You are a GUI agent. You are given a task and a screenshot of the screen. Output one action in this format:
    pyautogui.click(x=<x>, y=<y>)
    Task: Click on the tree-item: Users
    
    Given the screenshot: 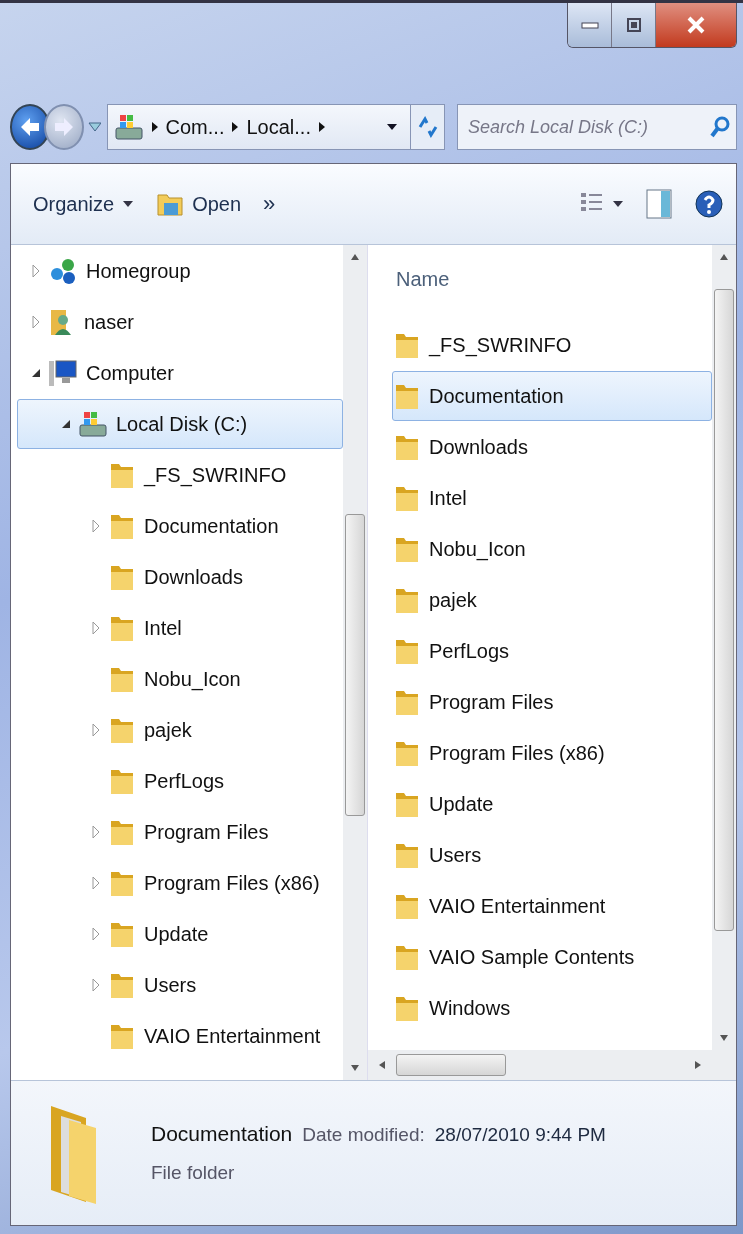 What is the action you would take?
    pyautogui.click(x=180, y=985)
    